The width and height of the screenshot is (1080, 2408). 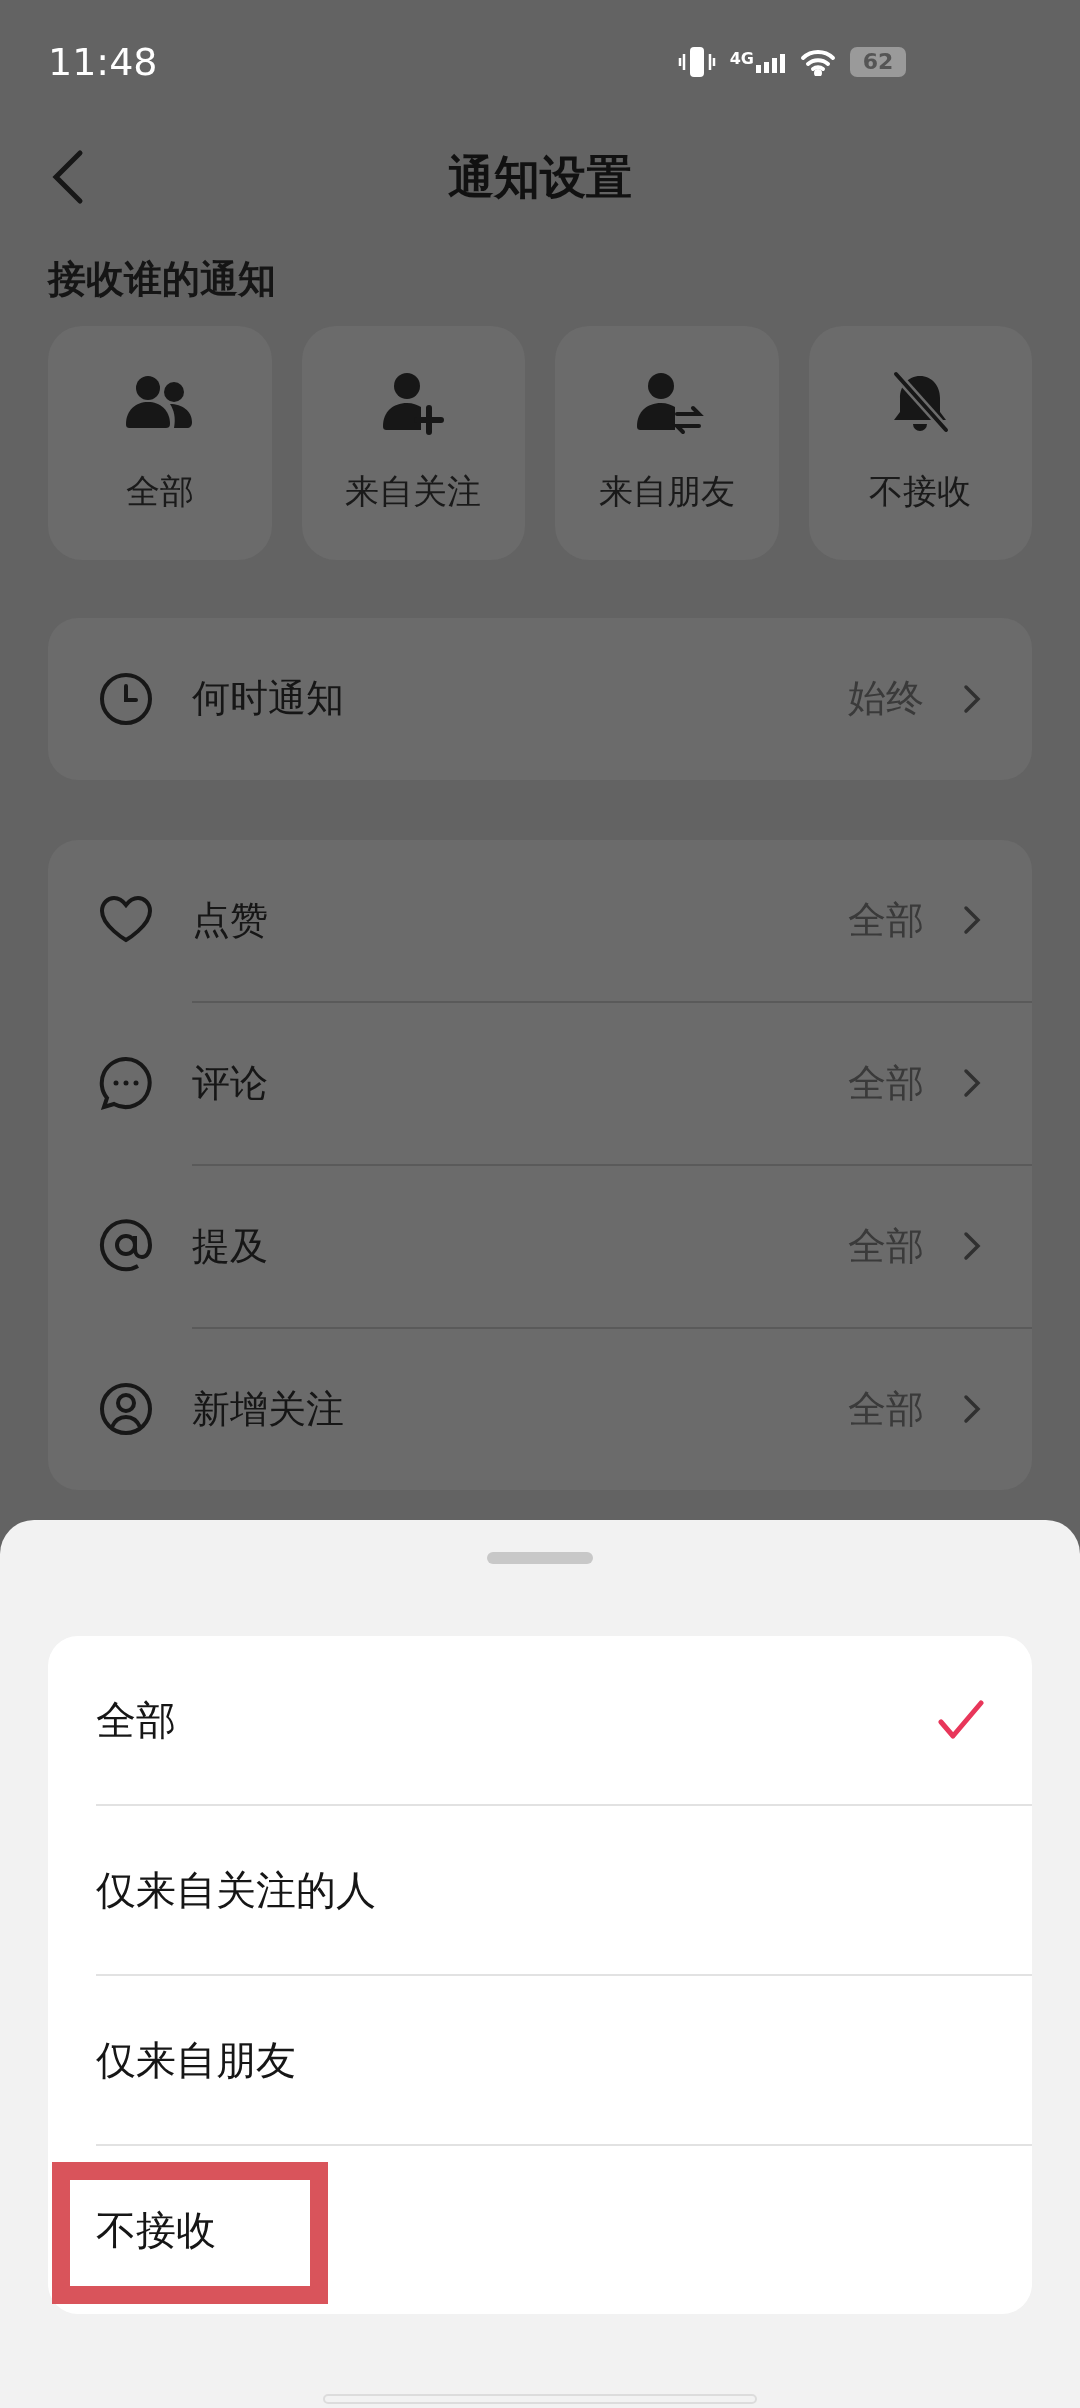 What do you see at coordinates (103, 62) in the screenshot?
I see `status-time: 11:48` at bounding box center [103, 62].